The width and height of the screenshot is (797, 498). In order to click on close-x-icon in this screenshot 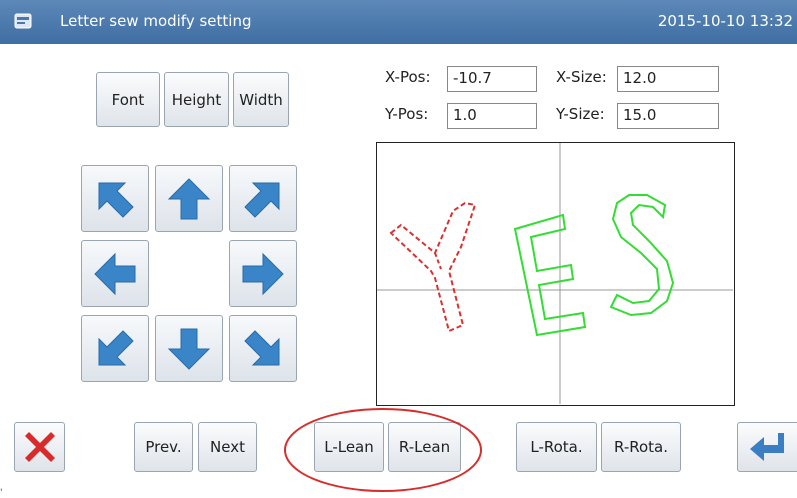, I will do `click(39, 447)`.